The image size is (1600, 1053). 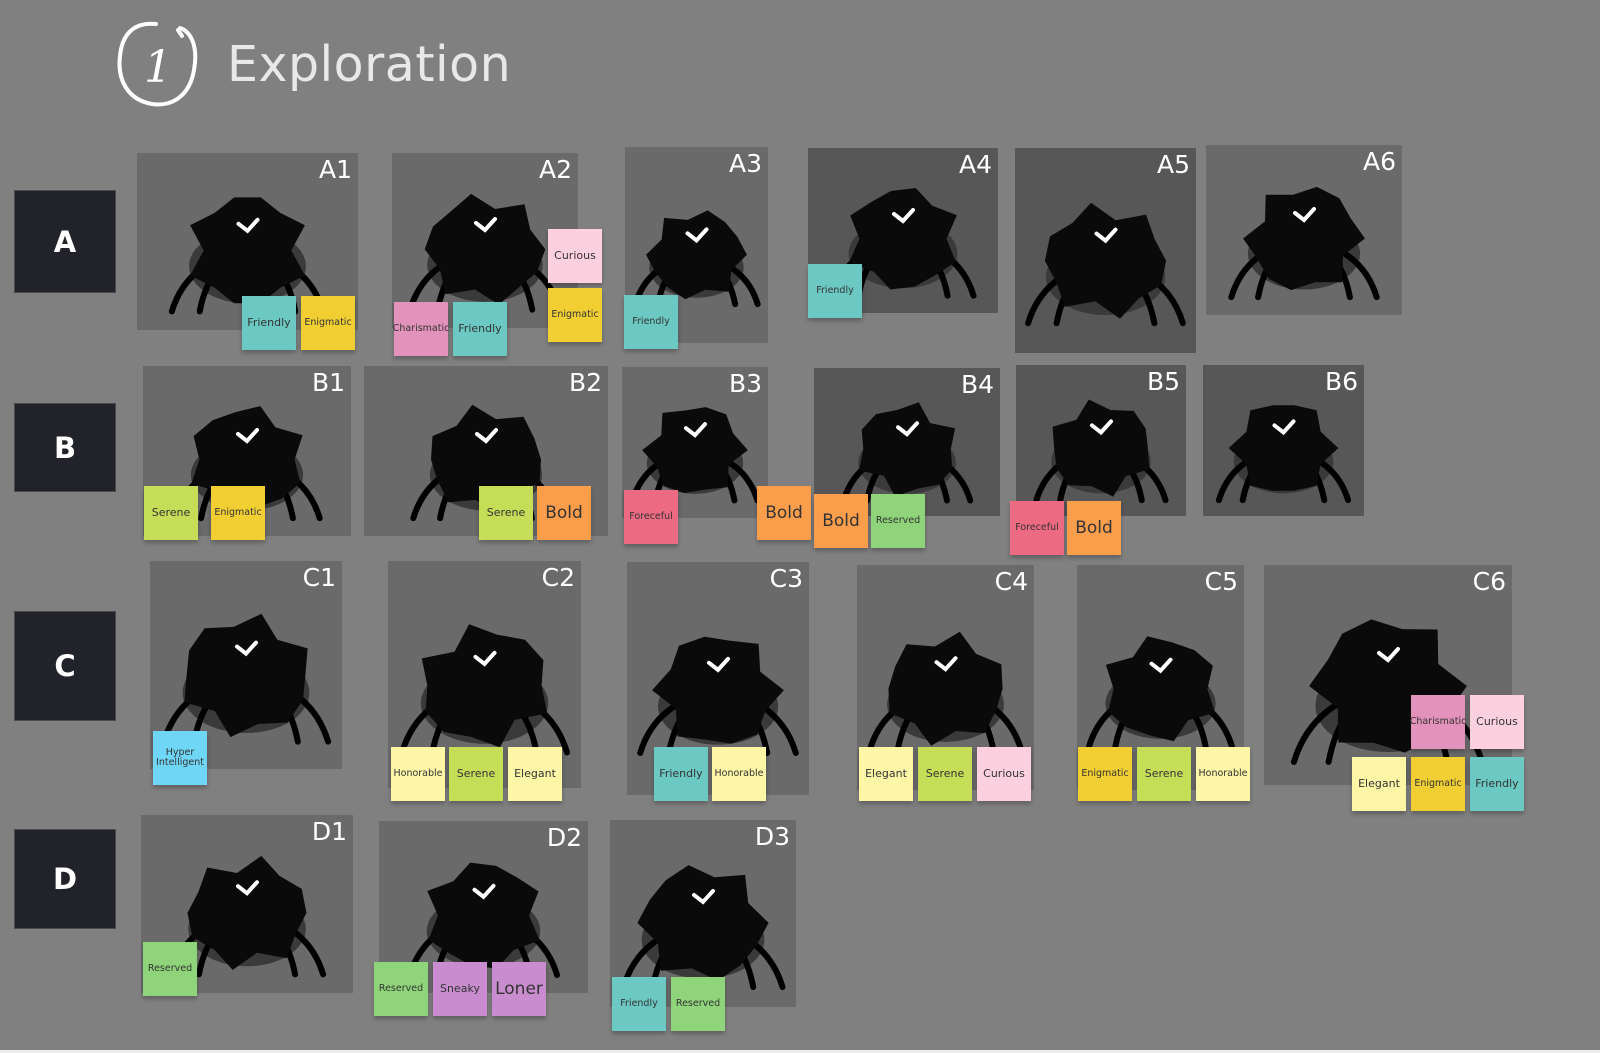 I want to click on card-code: A2, so click(x=555, y=169).